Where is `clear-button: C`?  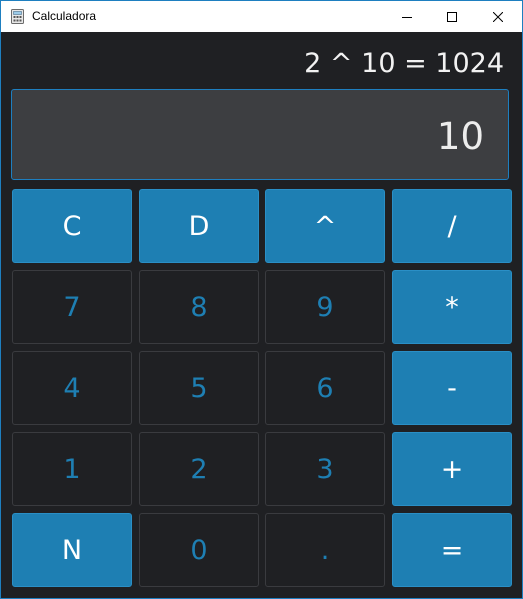 clear-button: C is located at coordinates (72, 226).